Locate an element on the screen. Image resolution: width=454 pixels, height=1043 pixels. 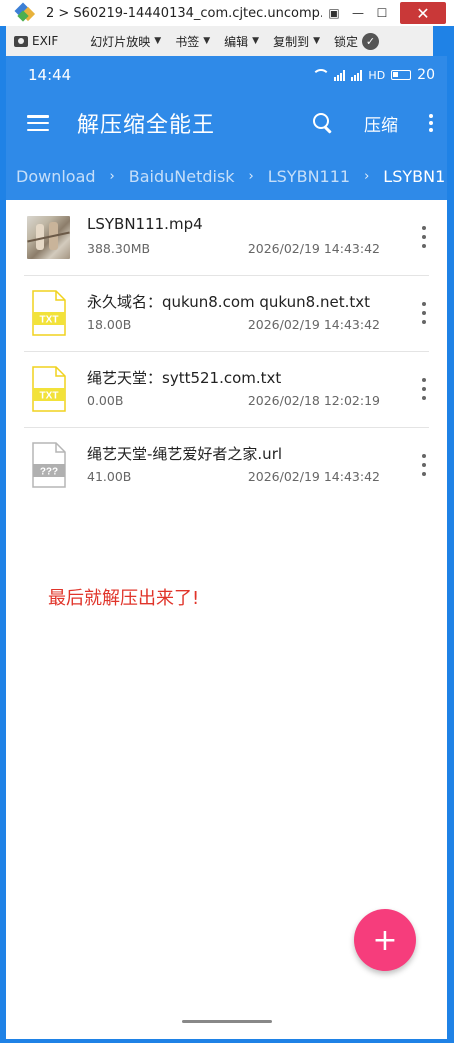
annotation-text: 最后就解压出来了! is located at coordinates (124, 598).